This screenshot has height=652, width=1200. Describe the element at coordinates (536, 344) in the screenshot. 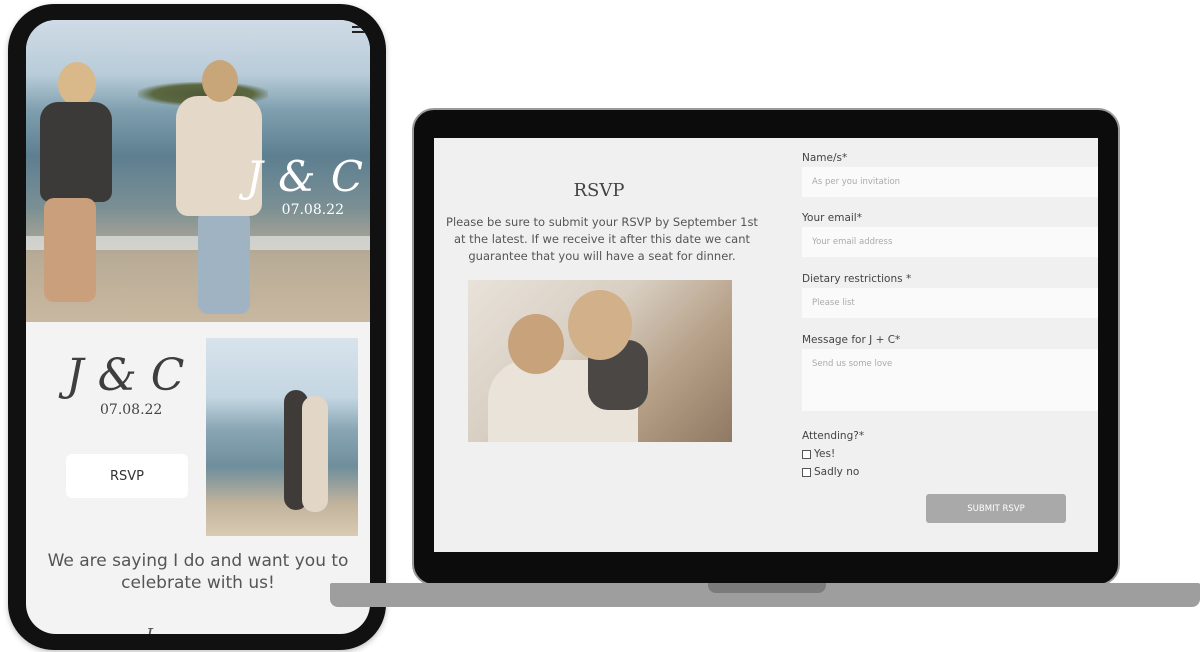

I see `photo-shape-head-left` at that location.